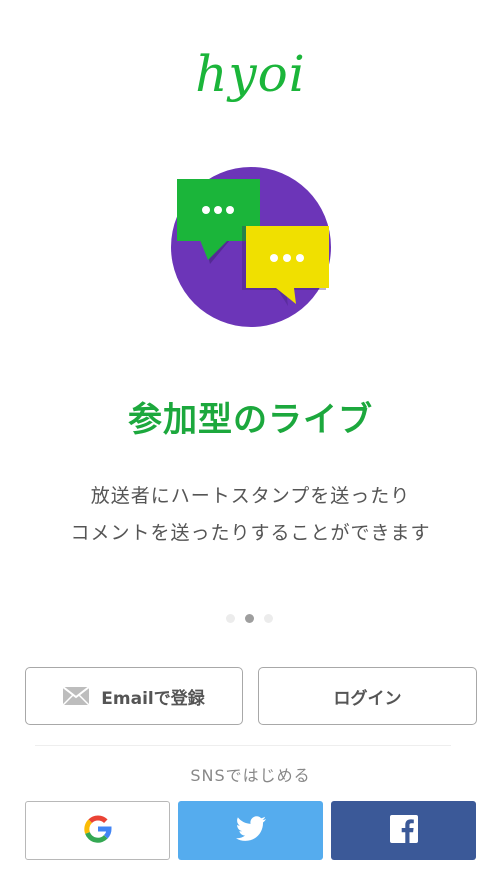 The height and width of the screenshot is (893, 501). I want to click on google-login-button, so click(97, 830).